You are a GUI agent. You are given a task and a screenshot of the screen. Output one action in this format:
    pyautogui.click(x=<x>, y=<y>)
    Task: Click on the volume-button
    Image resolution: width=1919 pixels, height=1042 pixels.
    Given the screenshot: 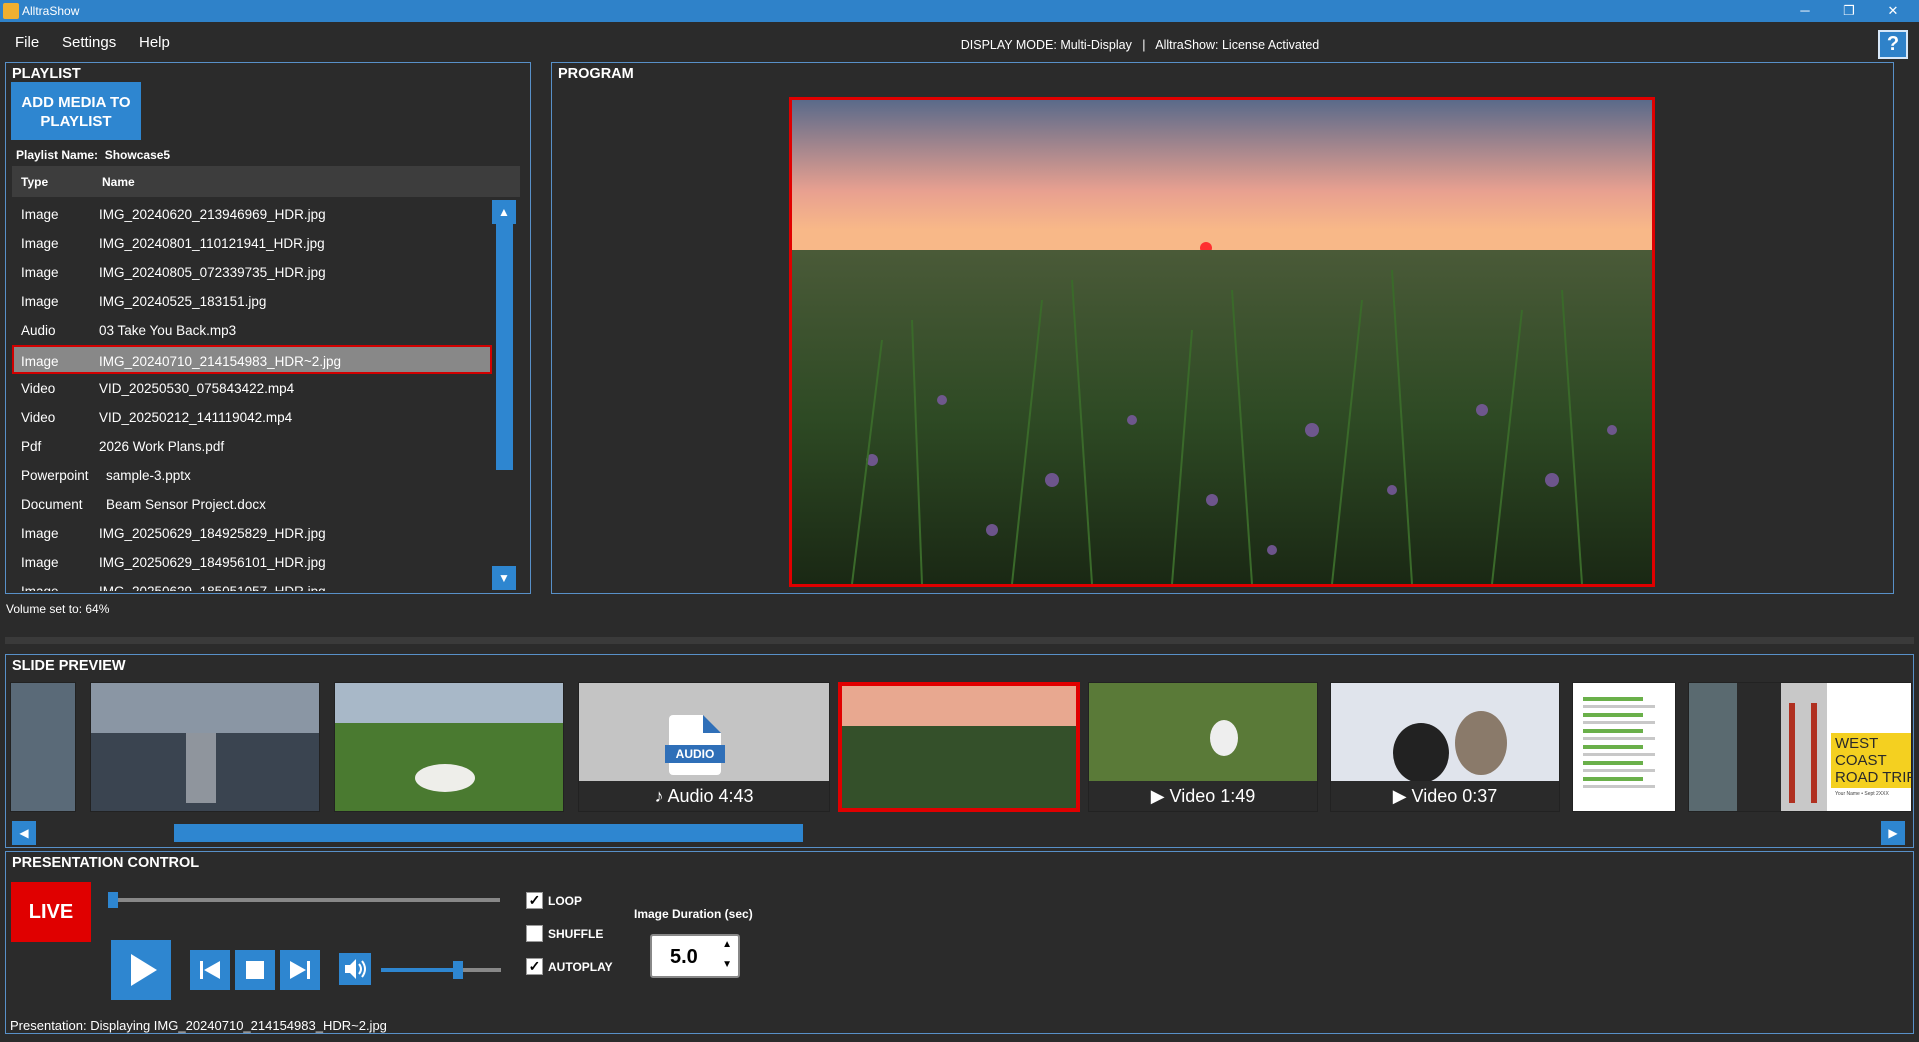 What is the action you would take?
    pyautogui.click(x=355, y=969)
    